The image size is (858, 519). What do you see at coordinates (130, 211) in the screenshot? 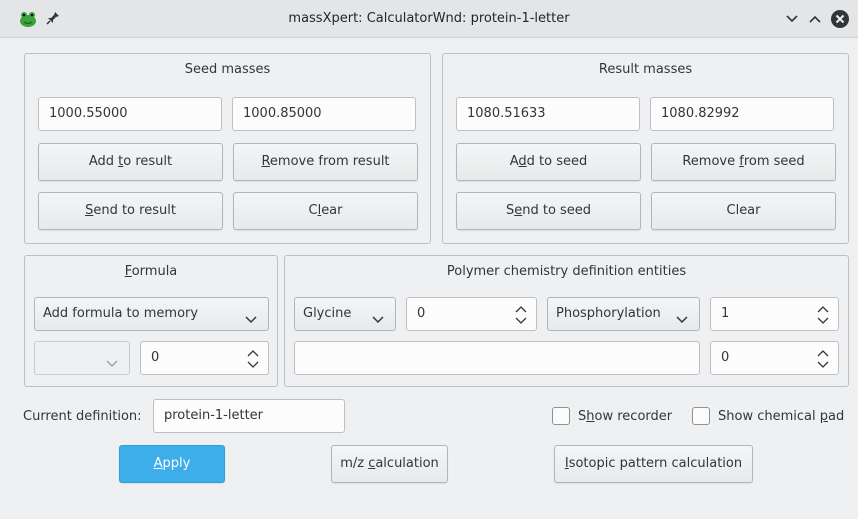
I see `send-to-result-button: Send to result` at bounding box center [130, 211].